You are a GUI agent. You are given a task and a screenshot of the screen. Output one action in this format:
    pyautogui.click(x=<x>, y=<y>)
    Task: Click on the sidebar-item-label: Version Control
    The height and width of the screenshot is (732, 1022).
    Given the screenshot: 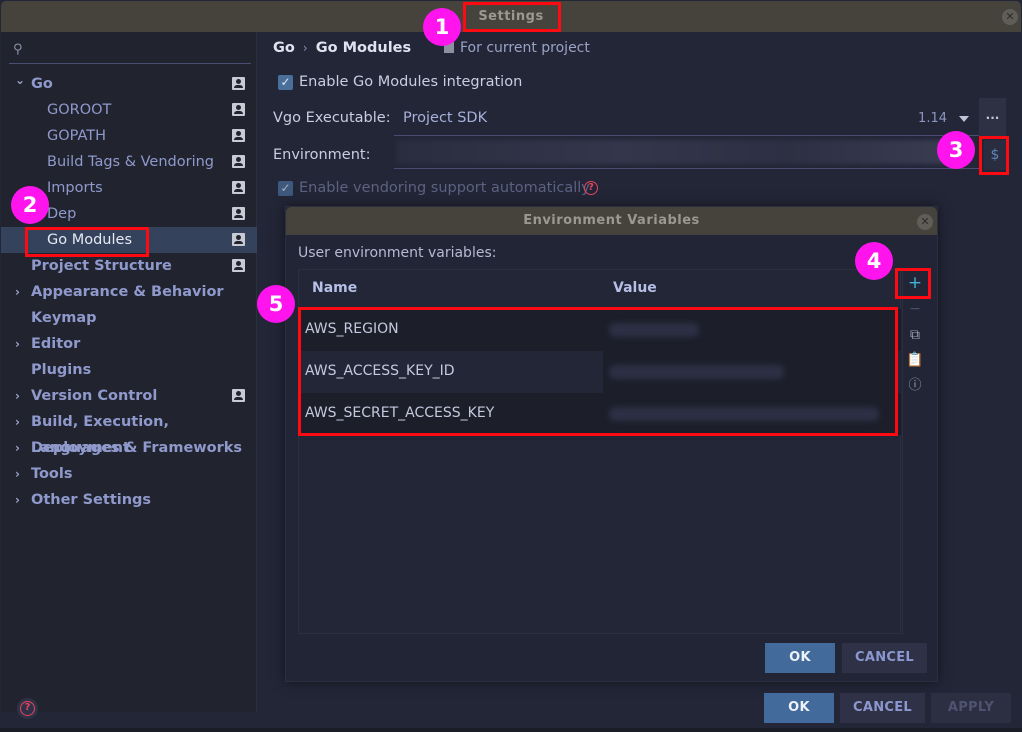 What is the action you would take?
    pyautogui.click(x=94, y=396)
    